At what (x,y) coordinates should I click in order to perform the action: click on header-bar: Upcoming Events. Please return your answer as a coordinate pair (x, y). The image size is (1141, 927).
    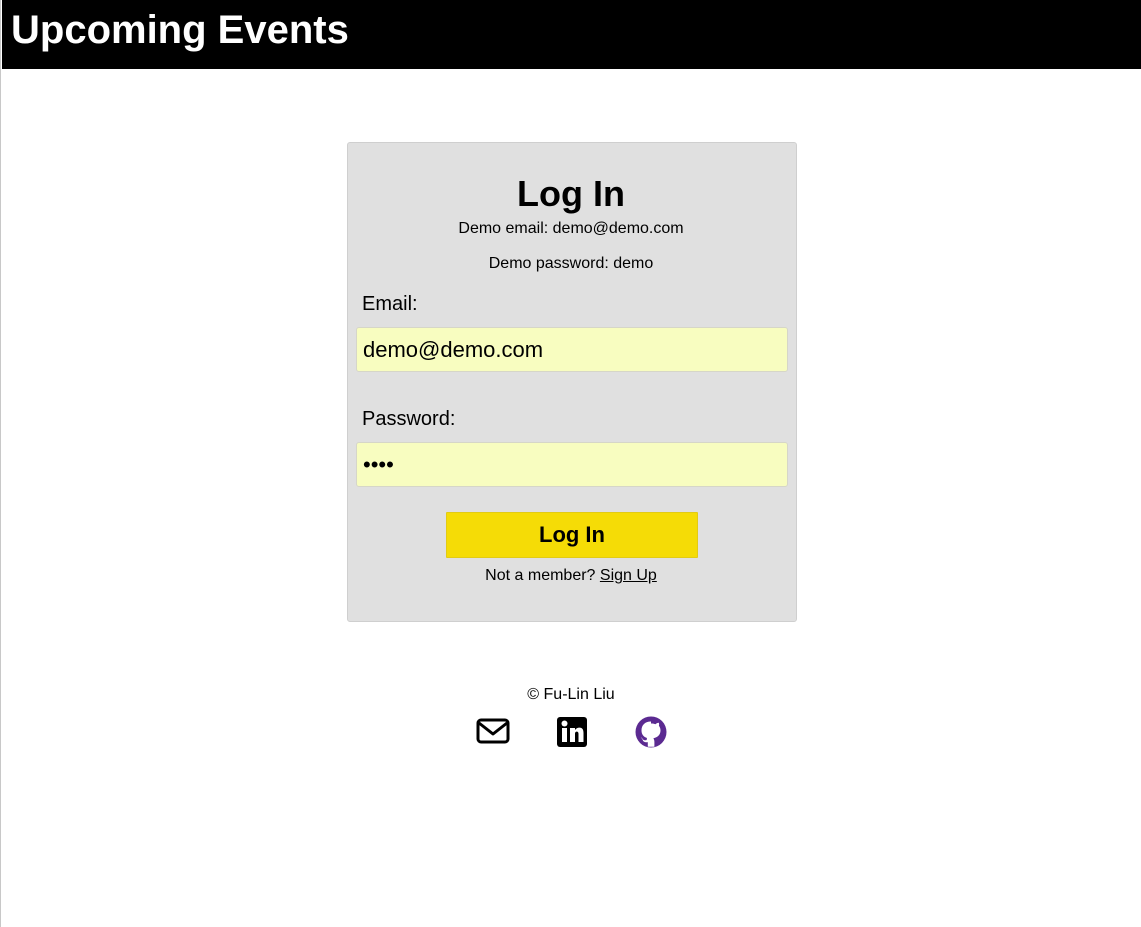
    Looking at the image, I should click on (571, 34).